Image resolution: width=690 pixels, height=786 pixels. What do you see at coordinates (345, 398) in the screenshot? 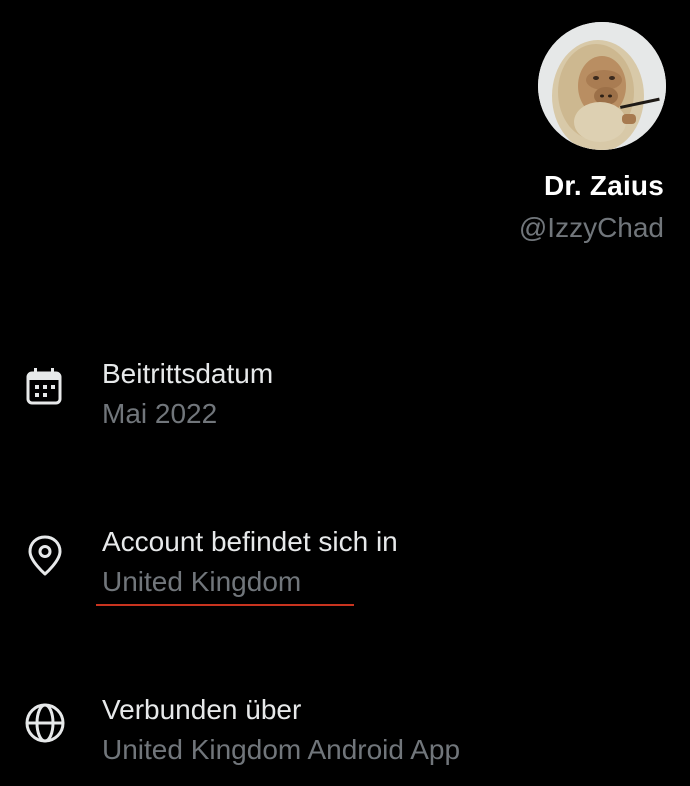
I see `joined-date-row: Beitrittsdatum Mai 2022` at bounding box center [345, 398].